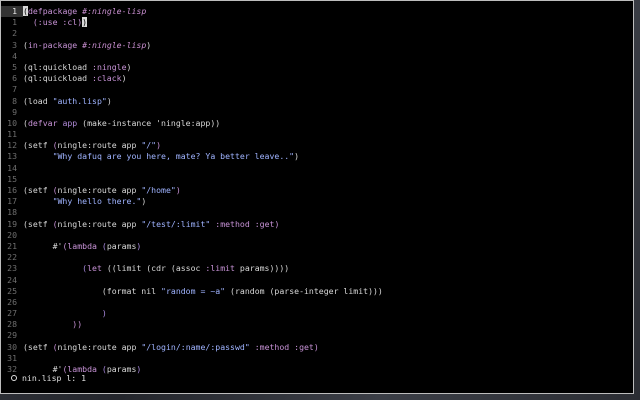 The width and height of the screenshot is (640, 400). Describe the element at coordinates (14, 66) in the screenshot. I see `line-number: 5` at that location.